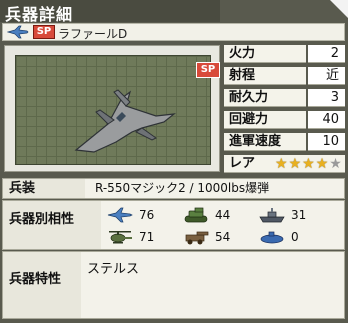 The height and width of the screenshot is (323, 348). I want to click on stat-row-rarity: レア ★ ★ ★ ★ ★, so click(284, 164).